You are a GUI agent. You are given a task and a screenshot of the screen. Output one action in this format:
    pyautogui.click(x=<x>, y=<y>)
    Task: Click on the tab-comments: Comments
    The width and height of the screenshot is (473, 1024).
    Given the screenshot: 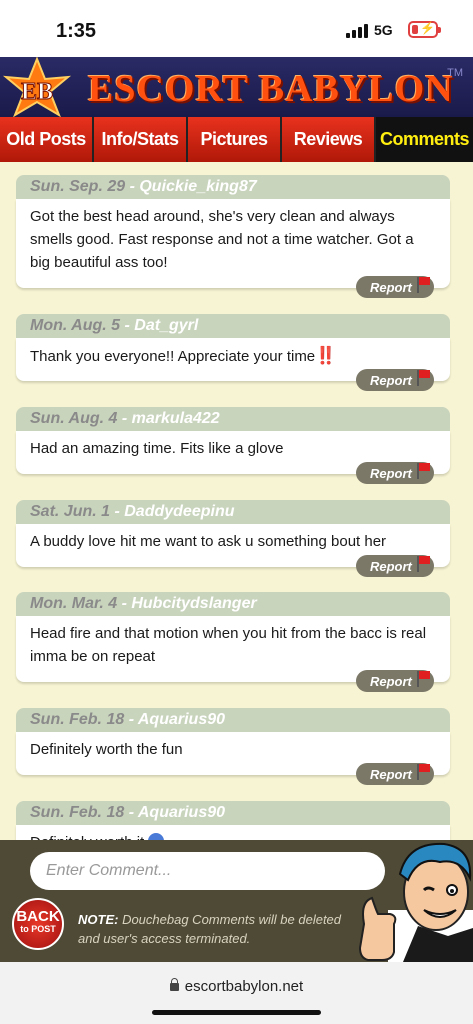 What is the action you would take?
    pyautogui.click(x=424, y=139)
    